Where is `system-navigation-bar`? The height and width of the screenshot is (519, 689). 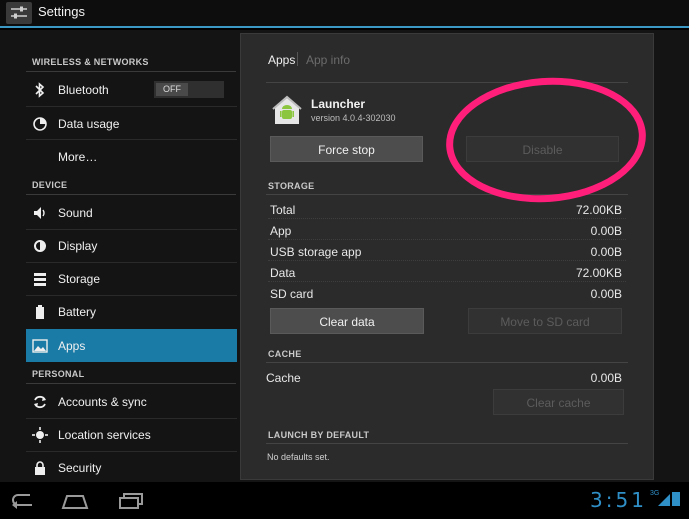 system-navigation-bar is located at coordinates (344, 500).